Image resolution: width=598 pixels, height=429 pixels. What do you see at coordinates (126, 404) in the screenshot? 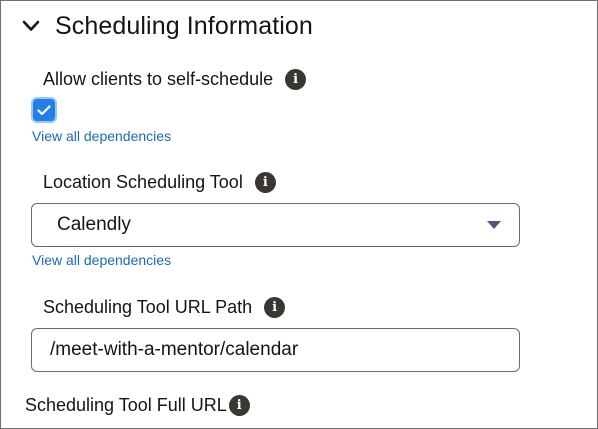
I see `full-url-label: Scheduling Tool Full URL` at bounding box center [126, 404].